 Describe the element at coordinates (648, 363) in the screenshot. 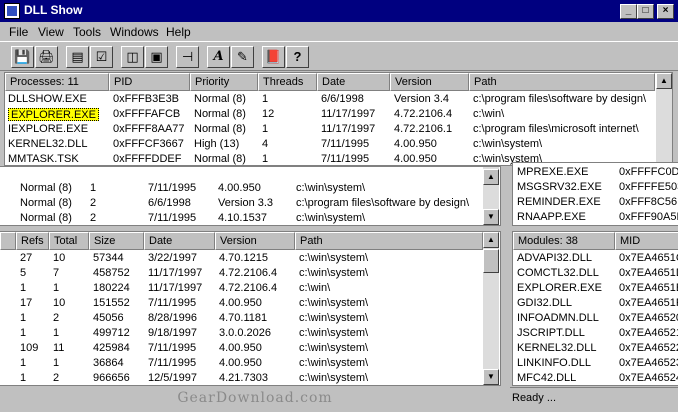

I see `module-id: 0x7EA46523` at that location.